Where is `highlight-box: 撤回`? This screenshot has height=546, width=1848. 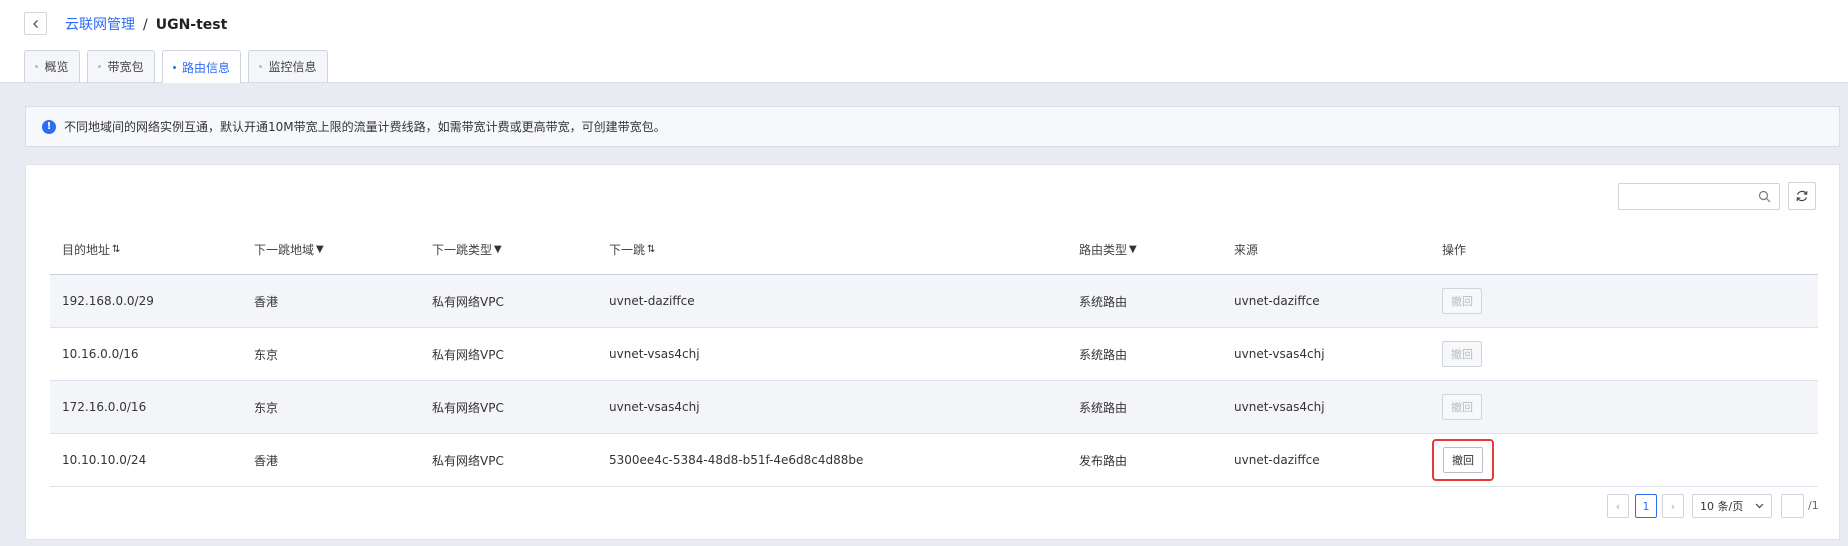
highlight-box: 撤回 is located at coordinates (1463, 460).